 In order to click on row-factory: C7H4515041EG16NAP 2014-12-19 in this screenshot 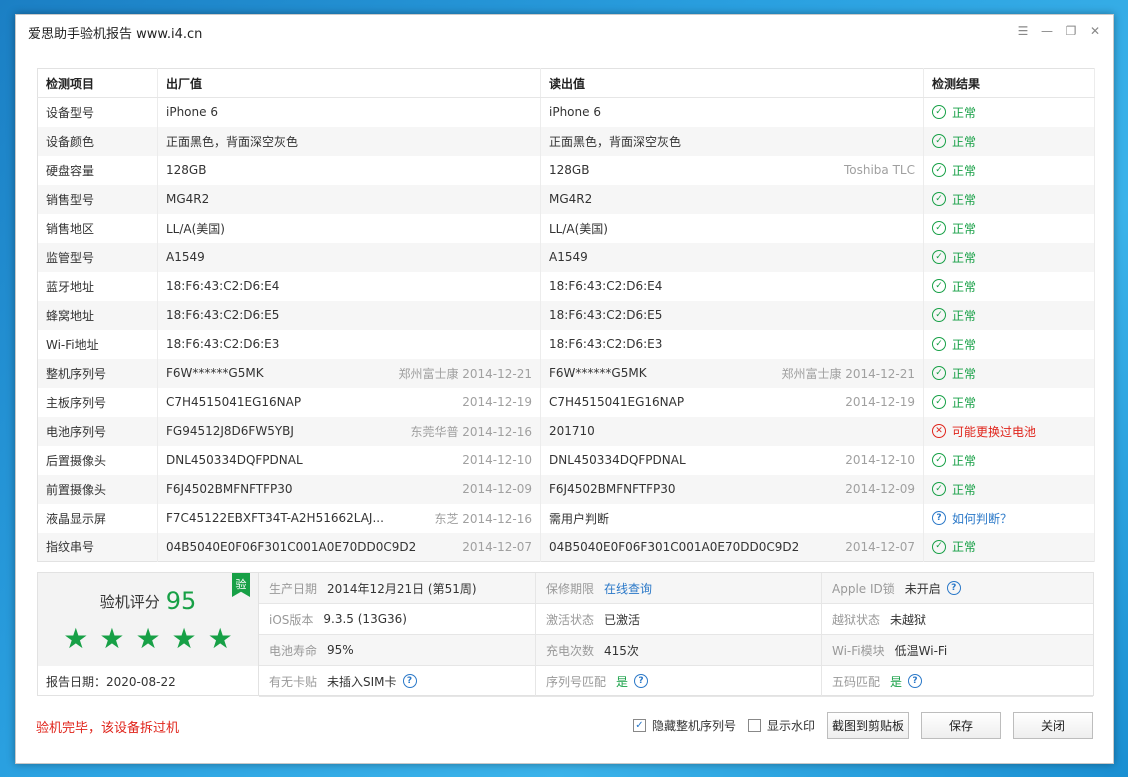, I will do `click(349, 402)`.